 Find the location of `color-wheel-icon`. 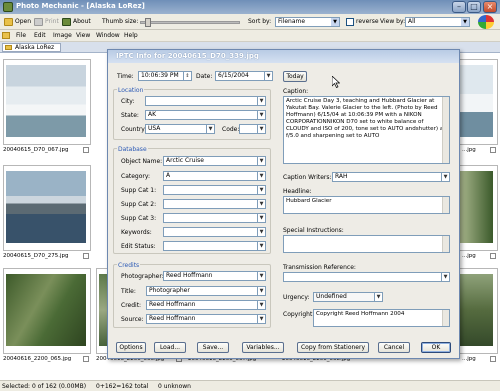

color-wheel-icon is located at coordinates (486, 22).